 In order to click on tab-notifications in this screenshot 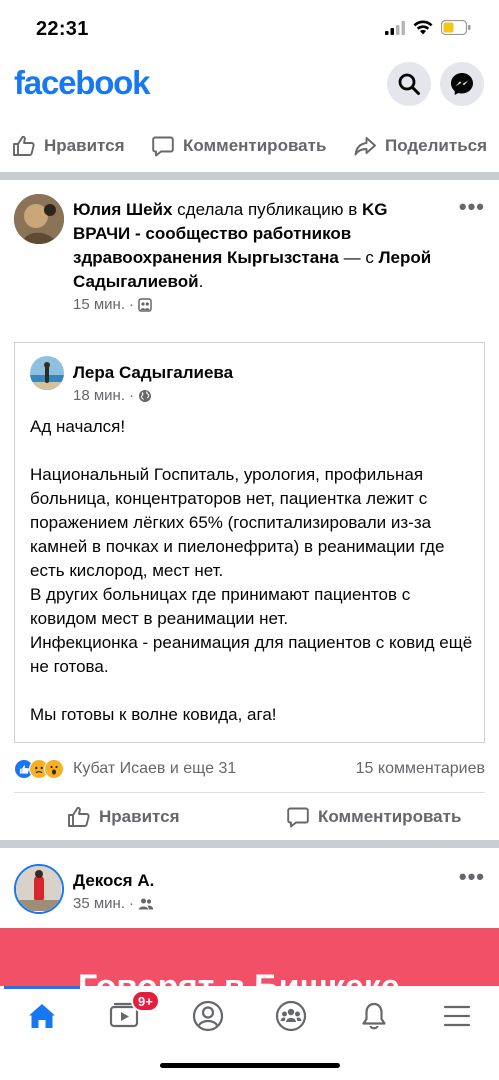, I will do `click(374, 1016)`.